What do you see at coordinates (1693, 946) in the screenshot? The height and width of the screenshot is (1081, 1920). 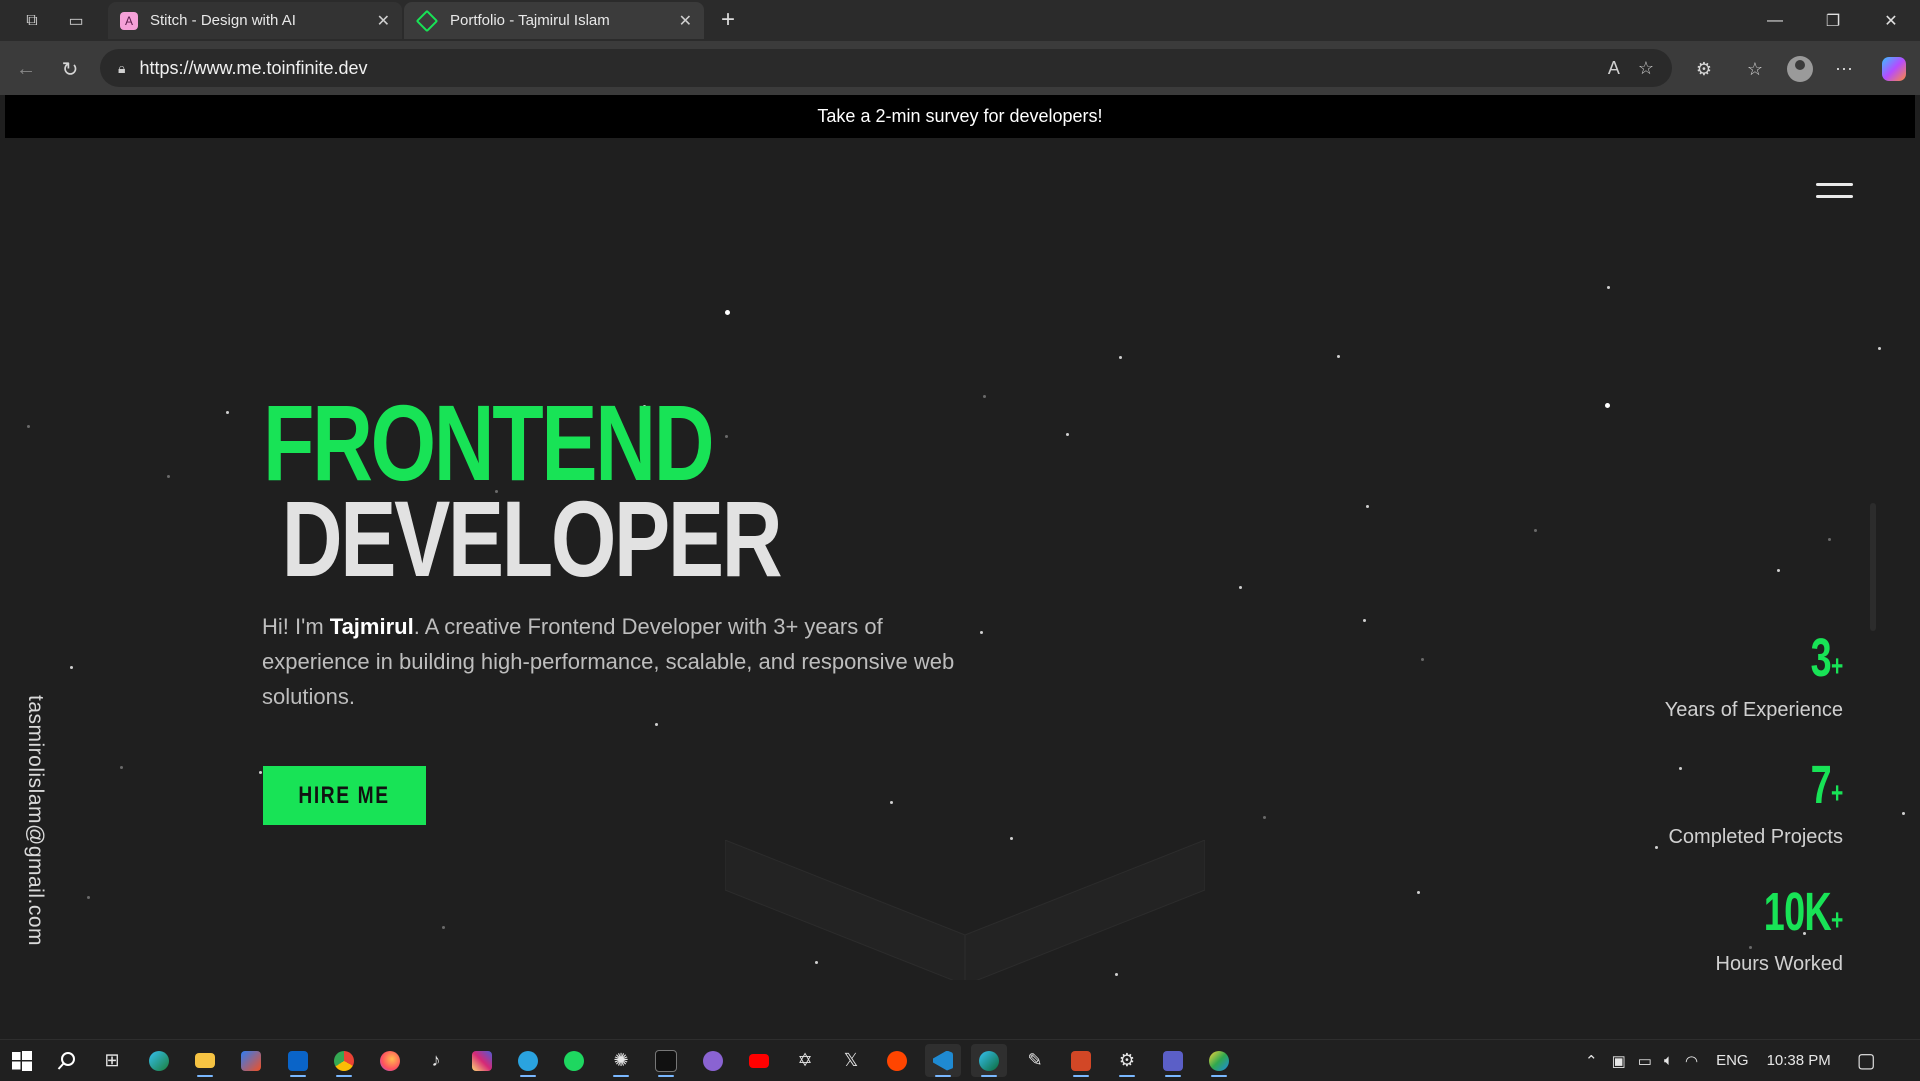 I see `stat-hours: 10K+ Hours Worked` at bounding box center [1693, 946].